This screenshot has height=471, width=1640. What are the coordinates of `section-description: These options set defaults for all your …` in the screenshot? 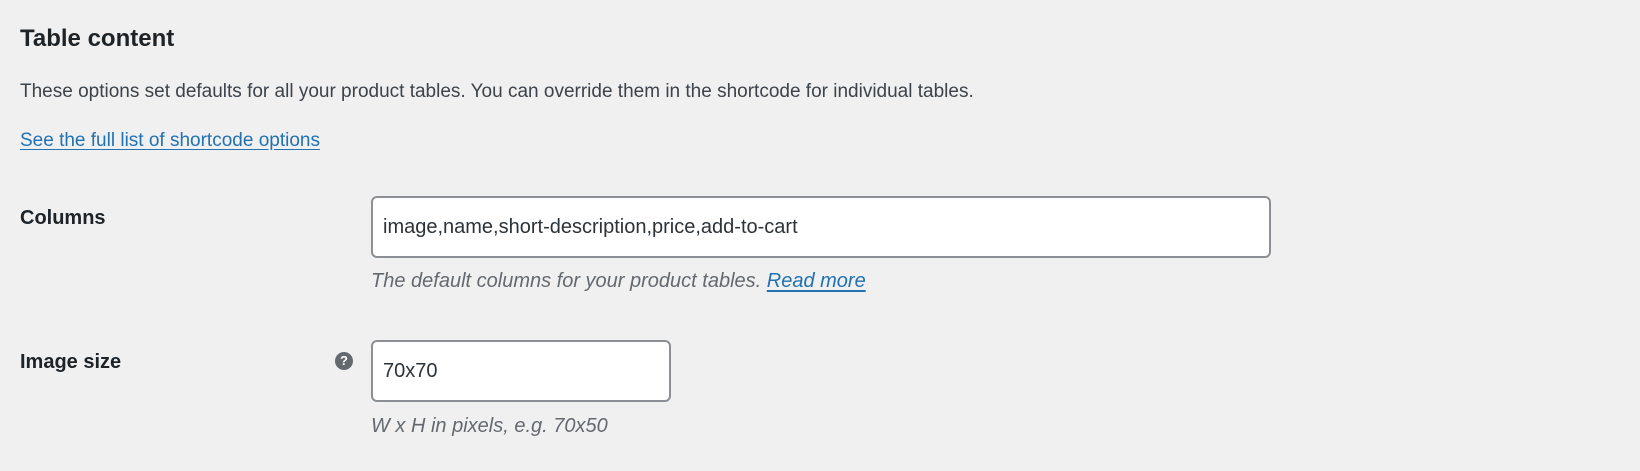 It's located at (497, 91).